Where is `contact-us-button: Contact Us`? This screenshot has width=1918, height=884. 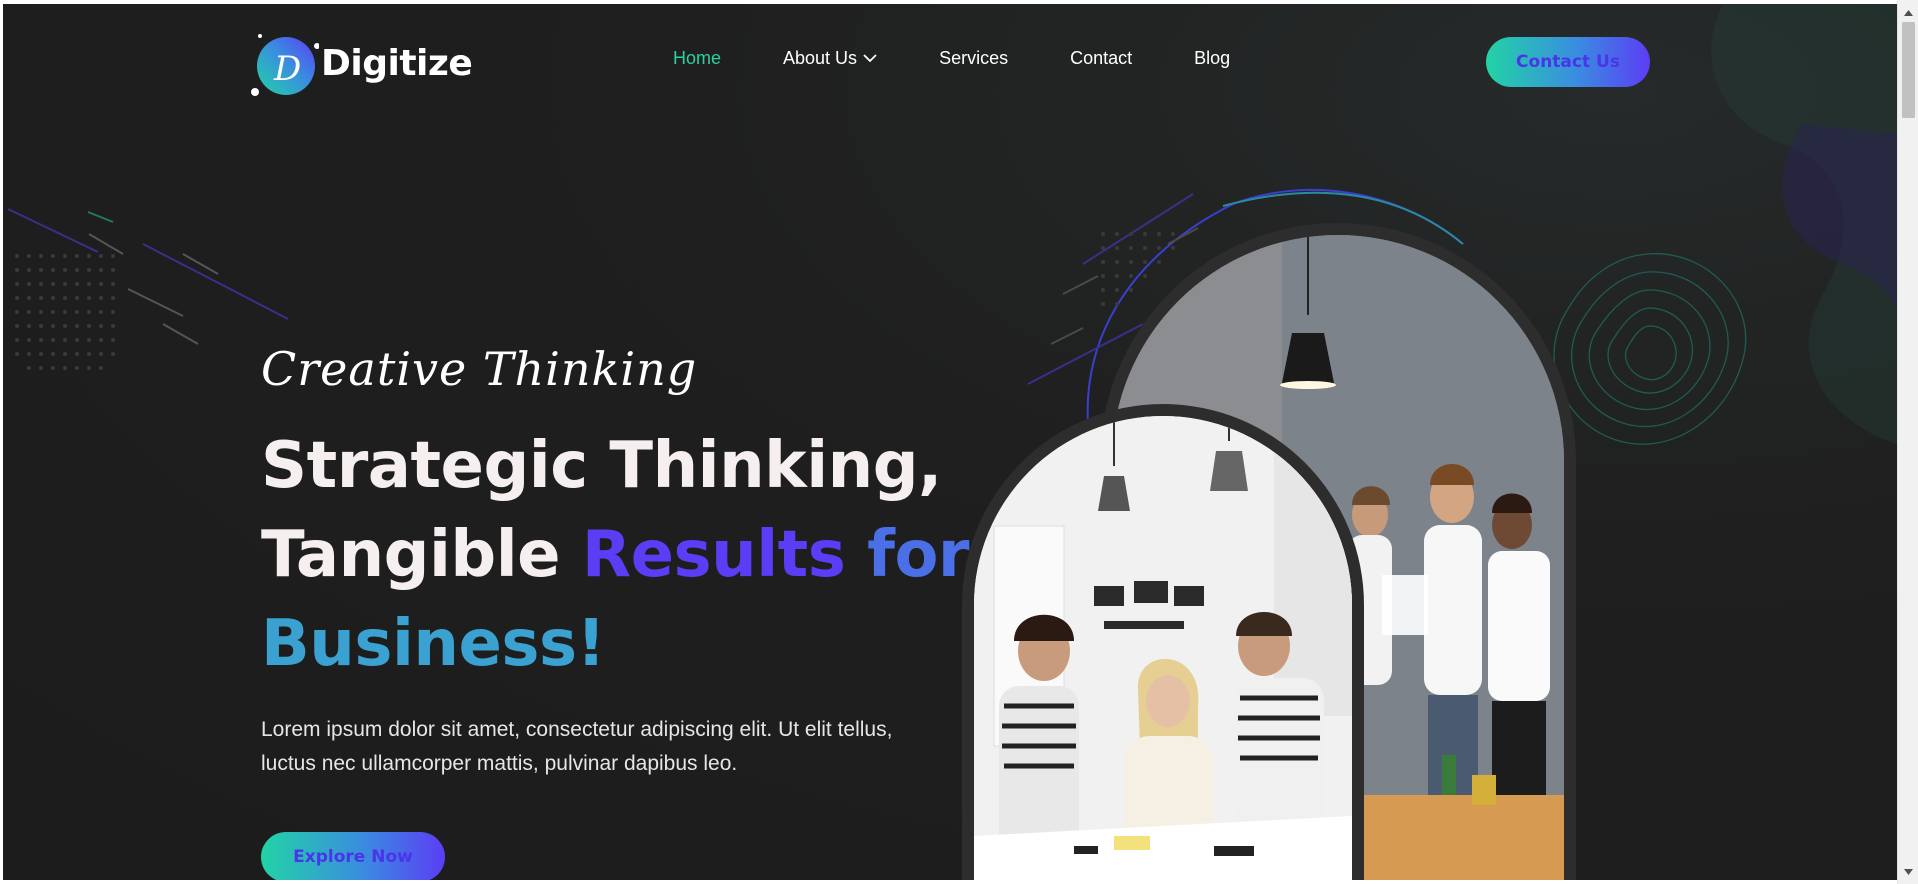
contact-us-button: Contact Us is located at coordinates (1568, 62).